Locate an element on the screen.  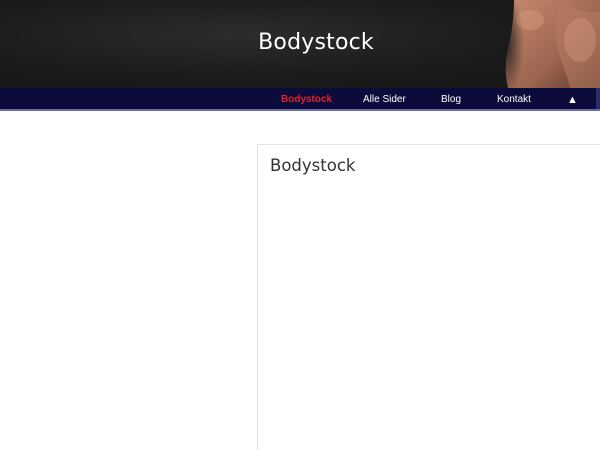
nav-edge-accent is located at coordinates (598, 98).